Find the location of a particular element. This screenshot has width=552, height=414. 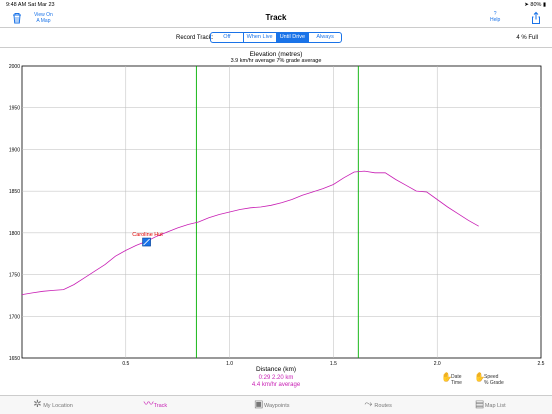

y-tick-label: 1750 is located at coordinates (14, 276).